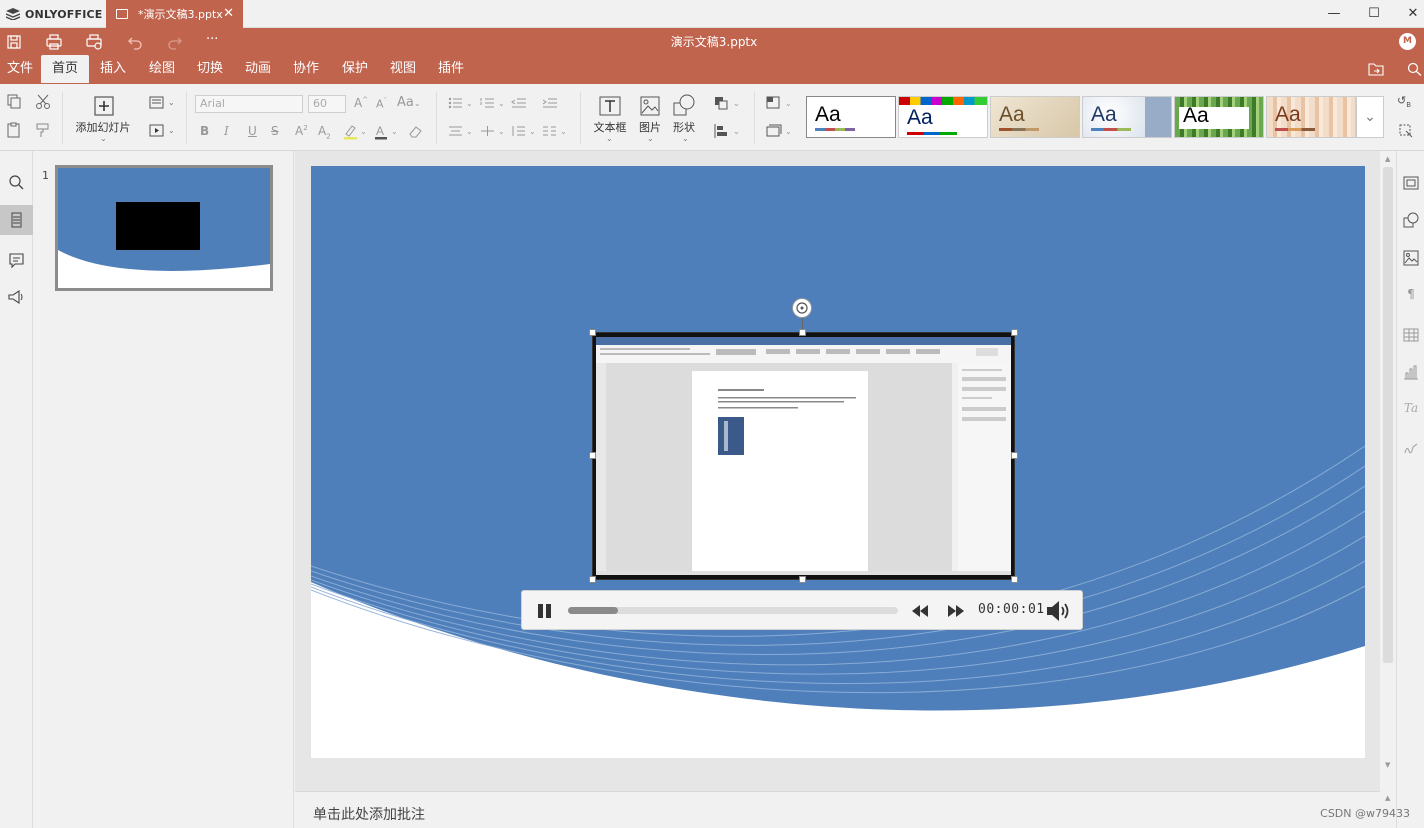 Image resolution: width=1424 pixels, height=828 pixels. What do you see at coordinates (174, 14) in the screenshot?
I see `document-tab: *演示文稿3.pptx ✕` at bounding box center [174, 14].